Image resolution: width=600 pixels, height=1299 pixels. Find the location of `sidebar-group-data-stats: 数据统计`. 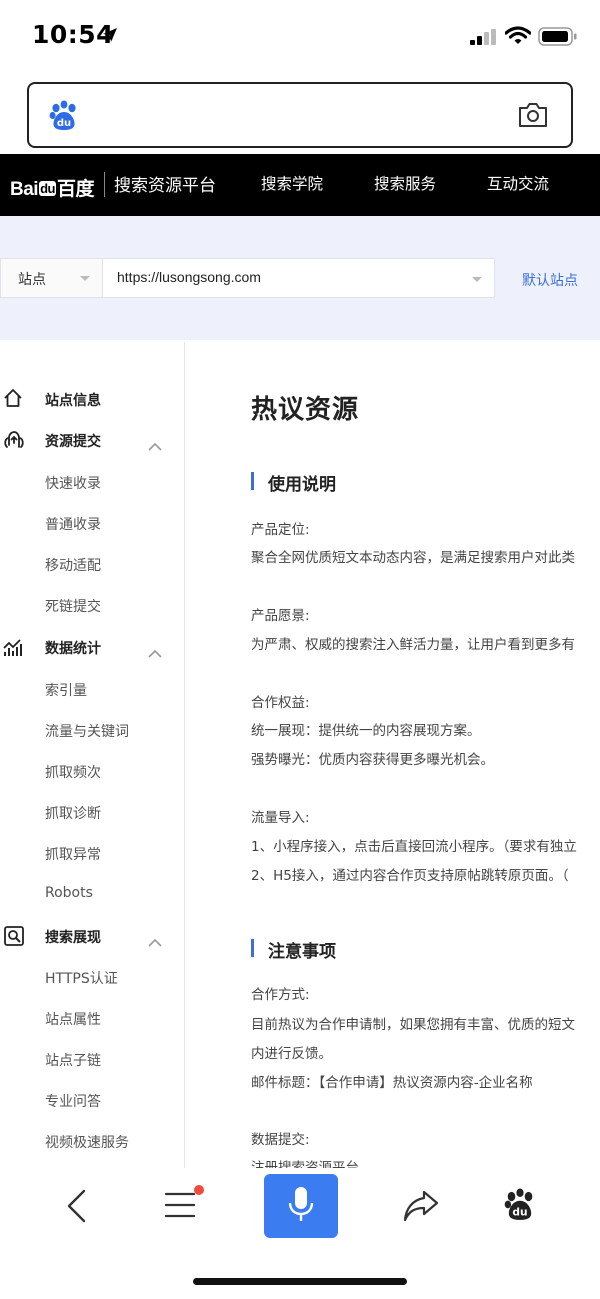

sidebar-group-data-stats: 数据统计 is located at coordinates (92, 648).